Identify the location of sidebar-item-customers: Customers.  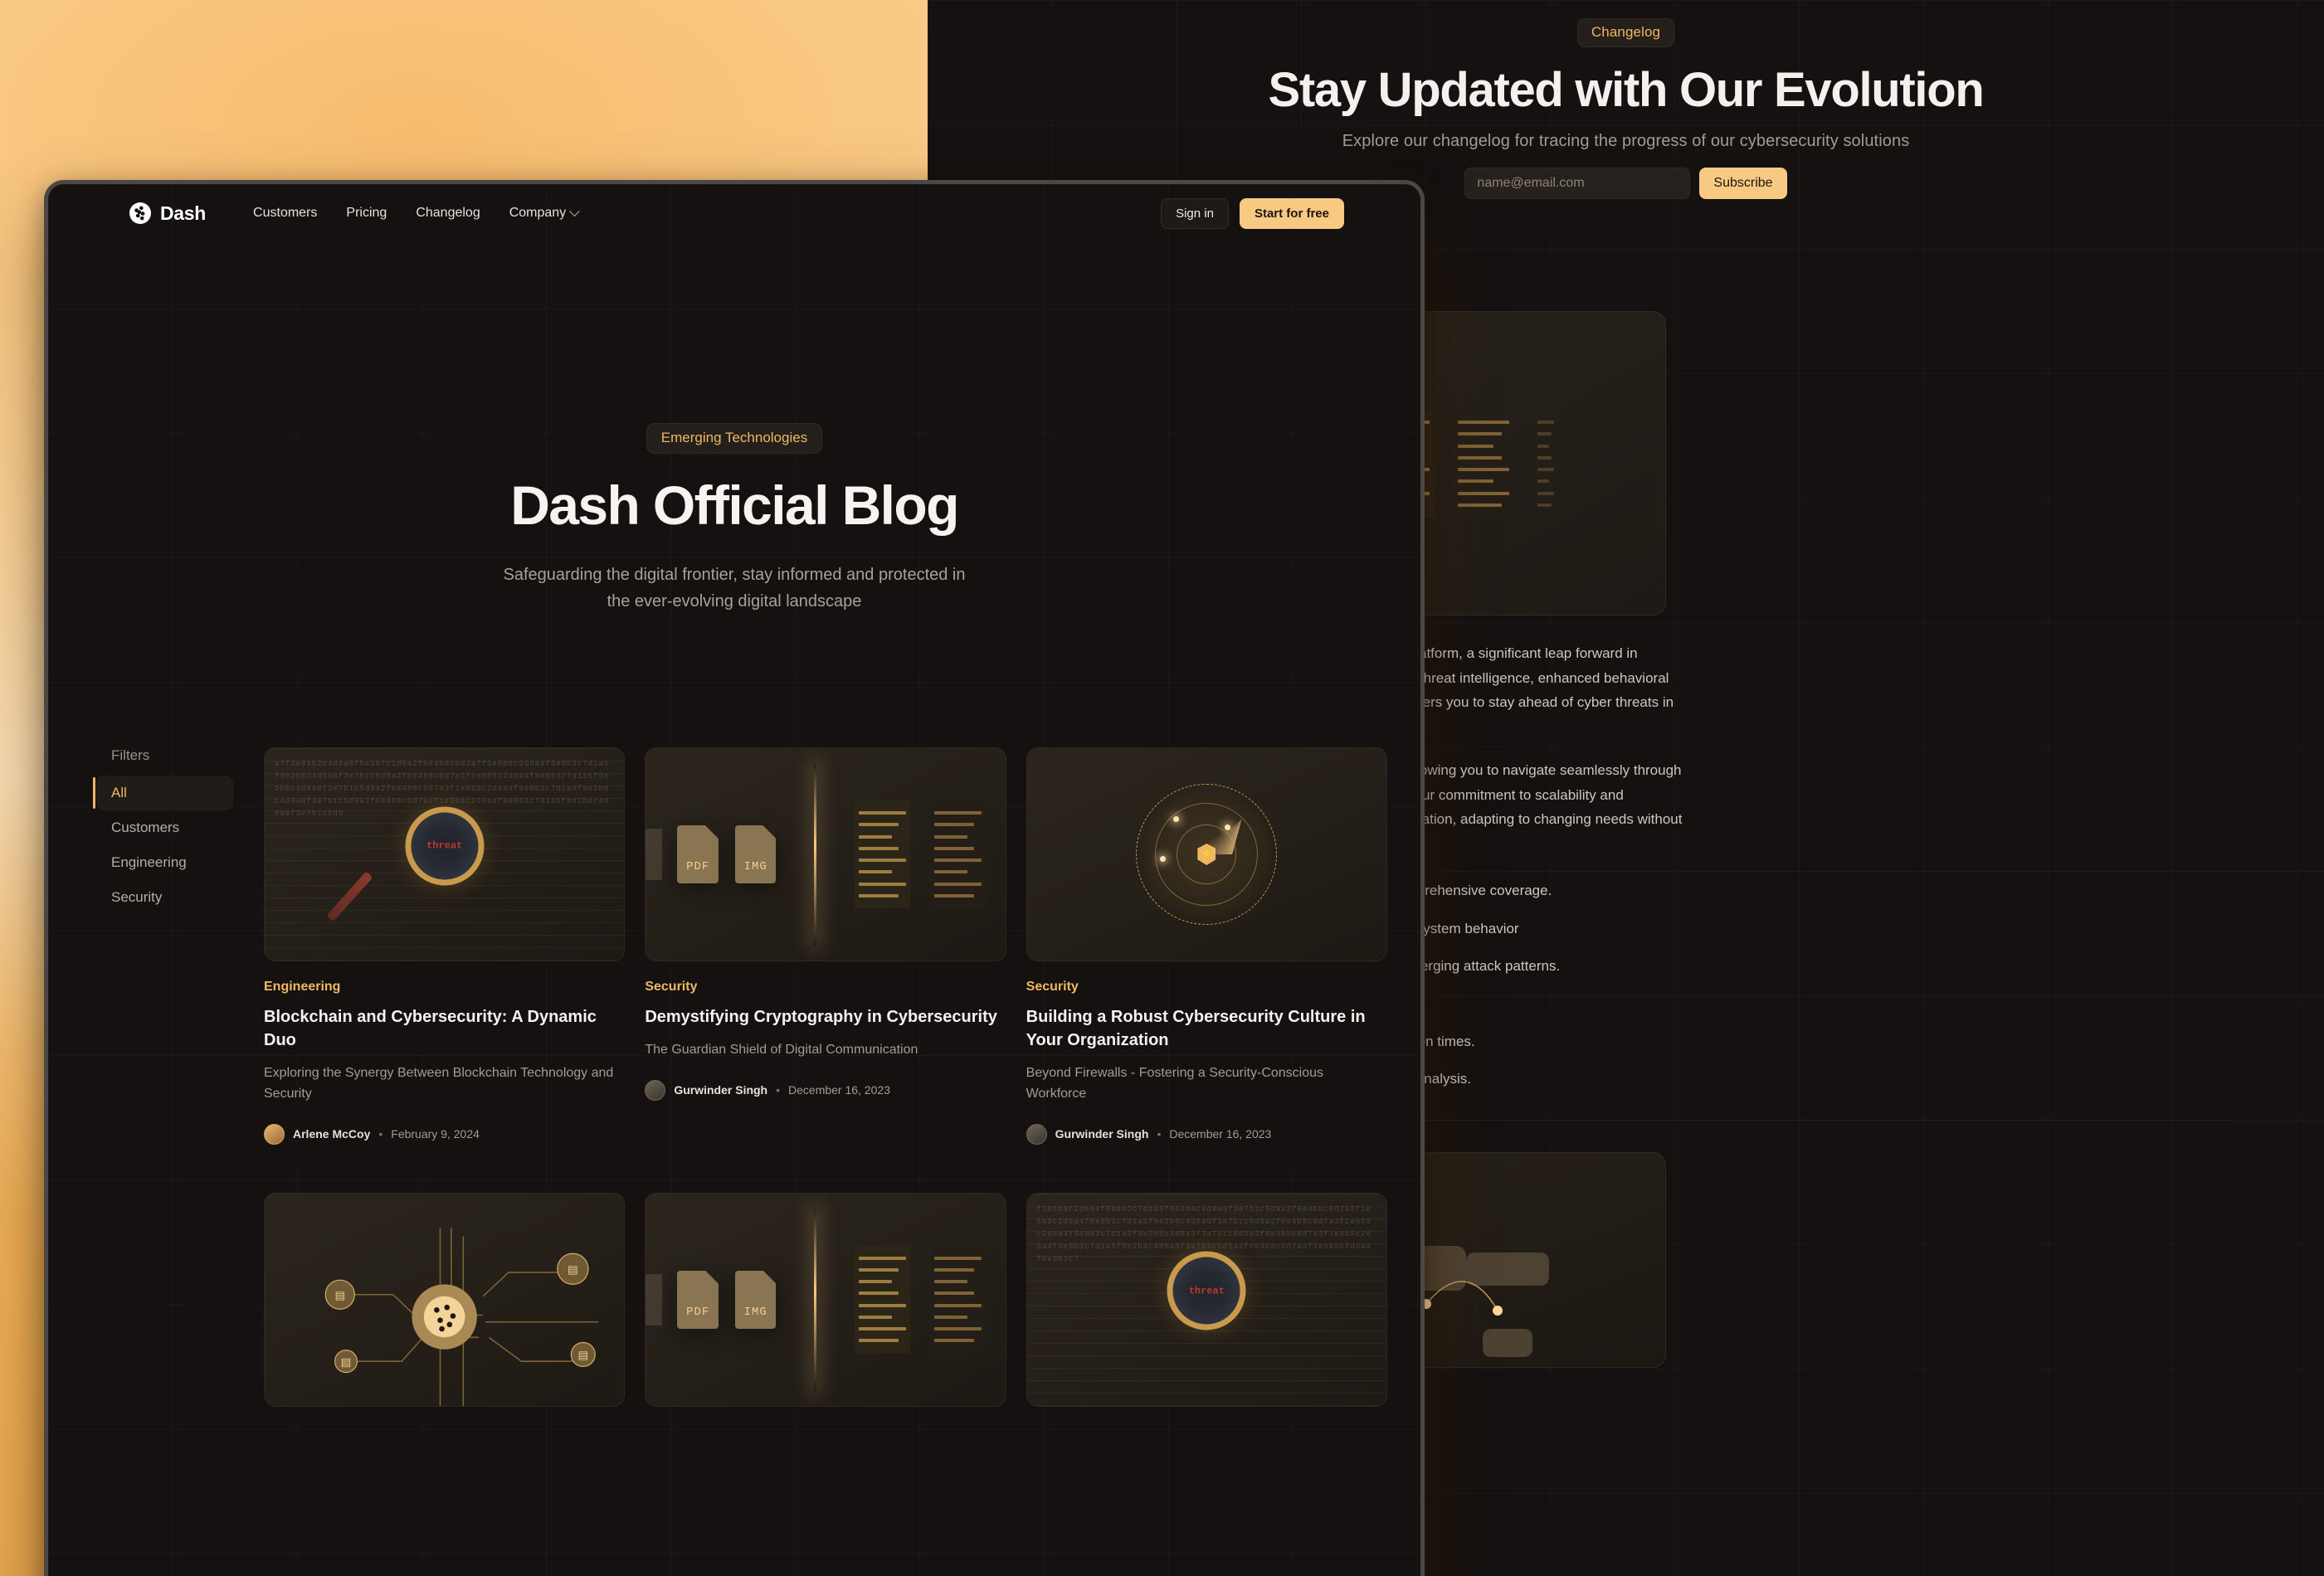
(164, 828).